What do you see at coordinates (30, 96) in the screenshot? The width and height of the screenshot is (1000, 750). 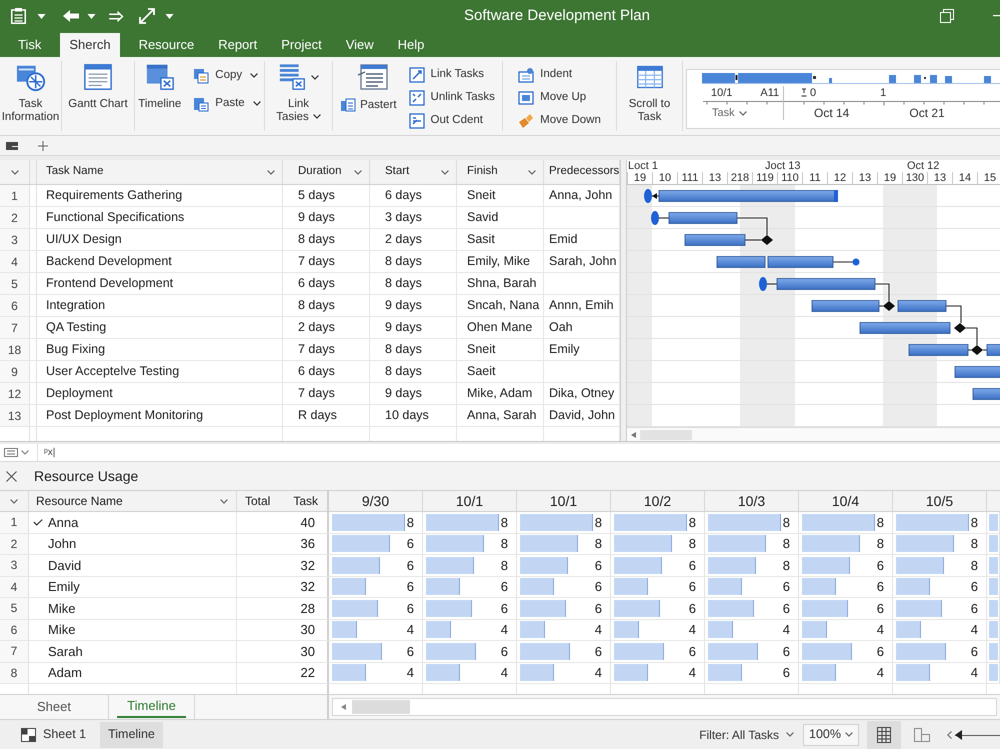 I see `ribbon-button: Task Information` at bounding box center [30, 96].